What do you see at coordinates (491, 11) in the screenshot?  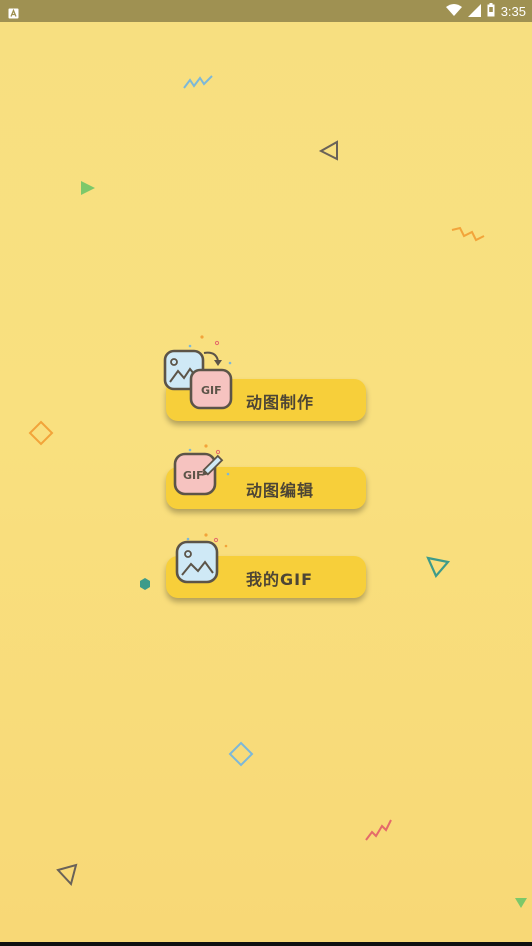 I see `battery-icon` at bounding box center [491, 11].